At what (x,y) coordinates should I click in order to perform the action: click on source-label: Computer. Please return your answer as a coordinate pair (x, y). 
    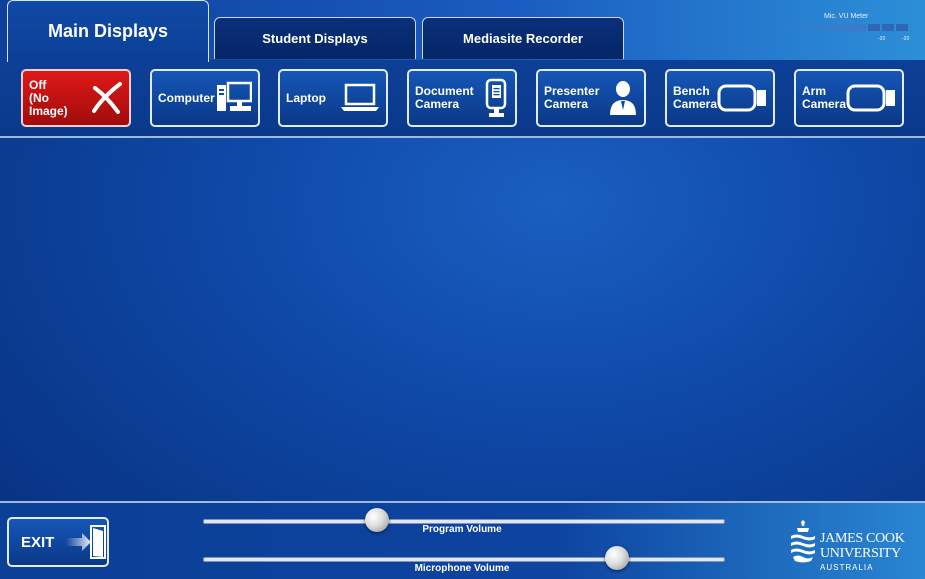
    Looking at the image, I should click on (186, 97).